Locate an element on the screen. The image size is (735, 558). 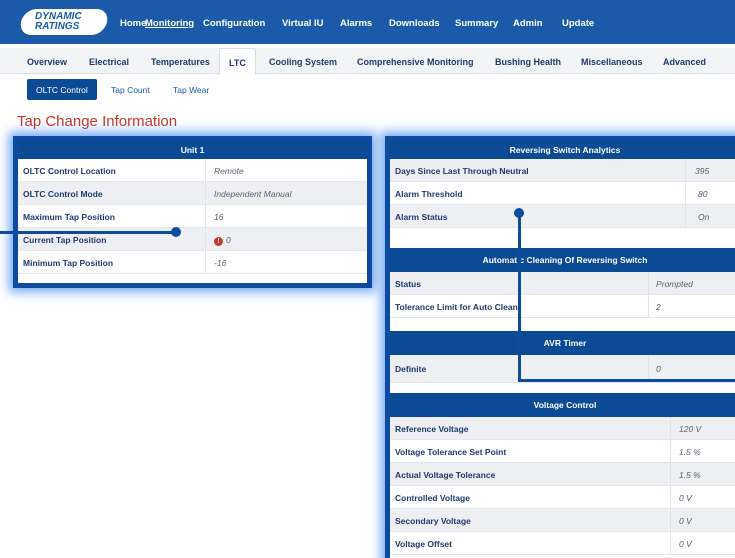
tab-electrical: Electrical is located at coordinates (109, 62).